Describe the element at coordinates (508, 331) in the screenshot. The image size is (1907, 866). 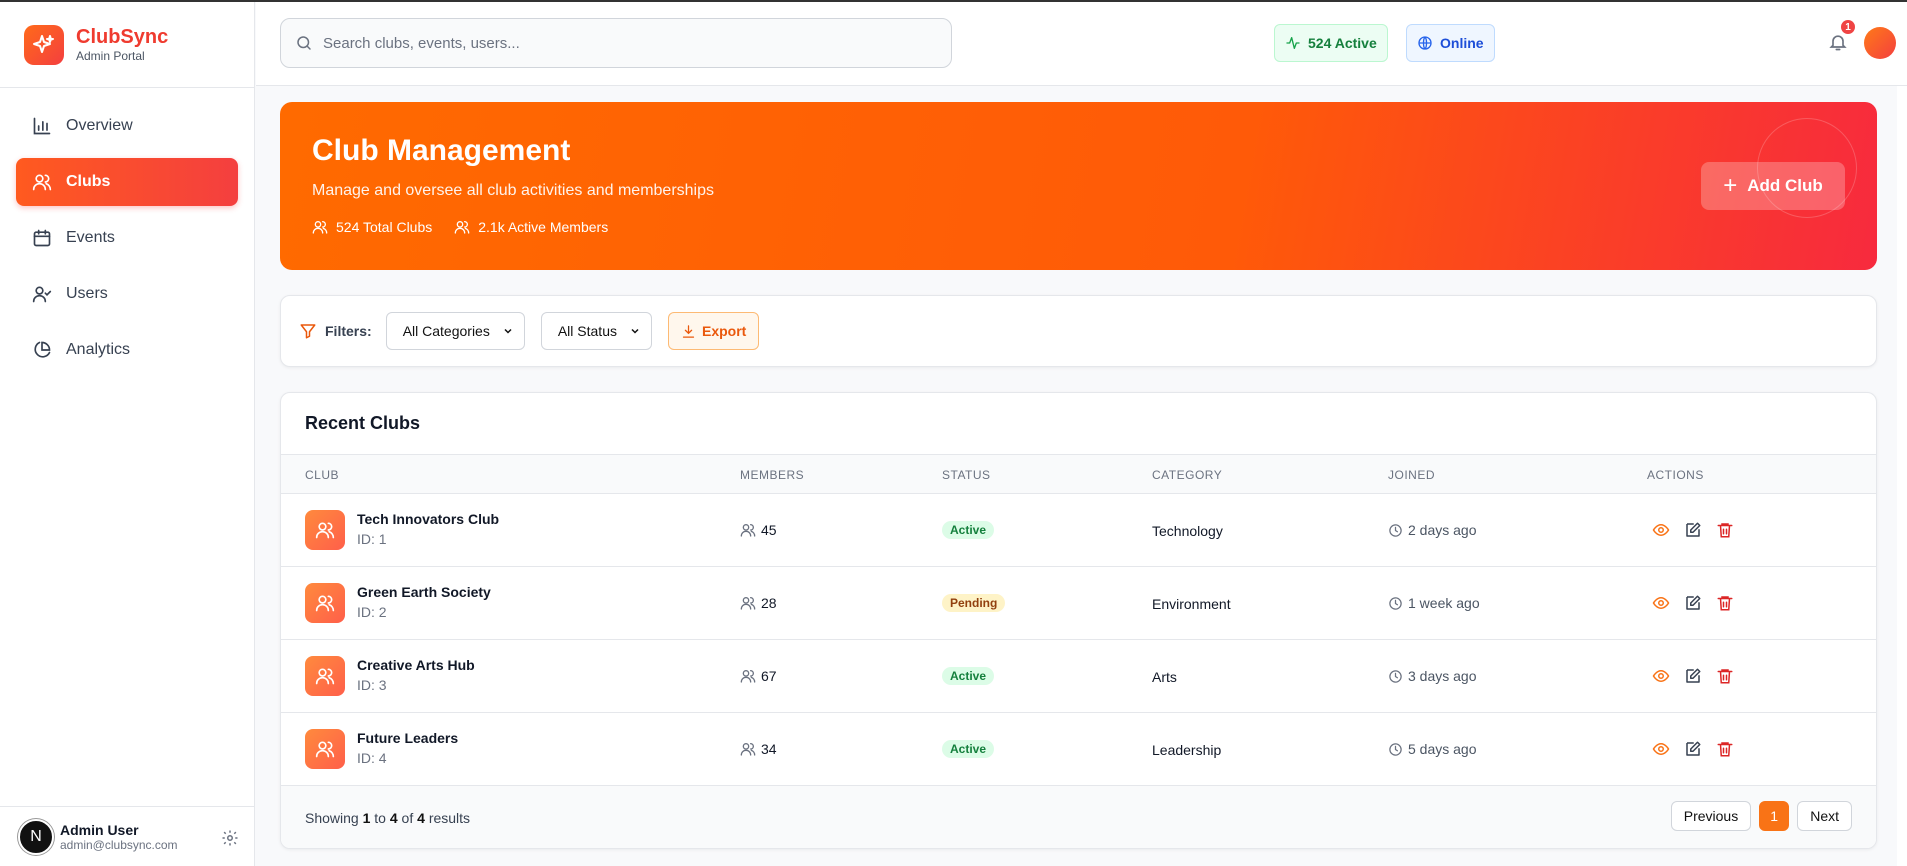
I see `chevron-down-icon` at that location.